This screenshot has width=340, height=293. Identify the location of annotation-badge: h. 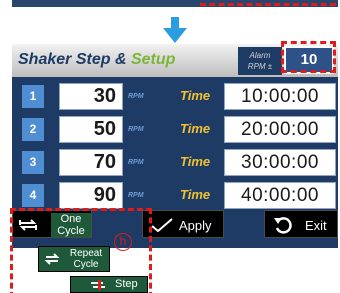
(123, 242).